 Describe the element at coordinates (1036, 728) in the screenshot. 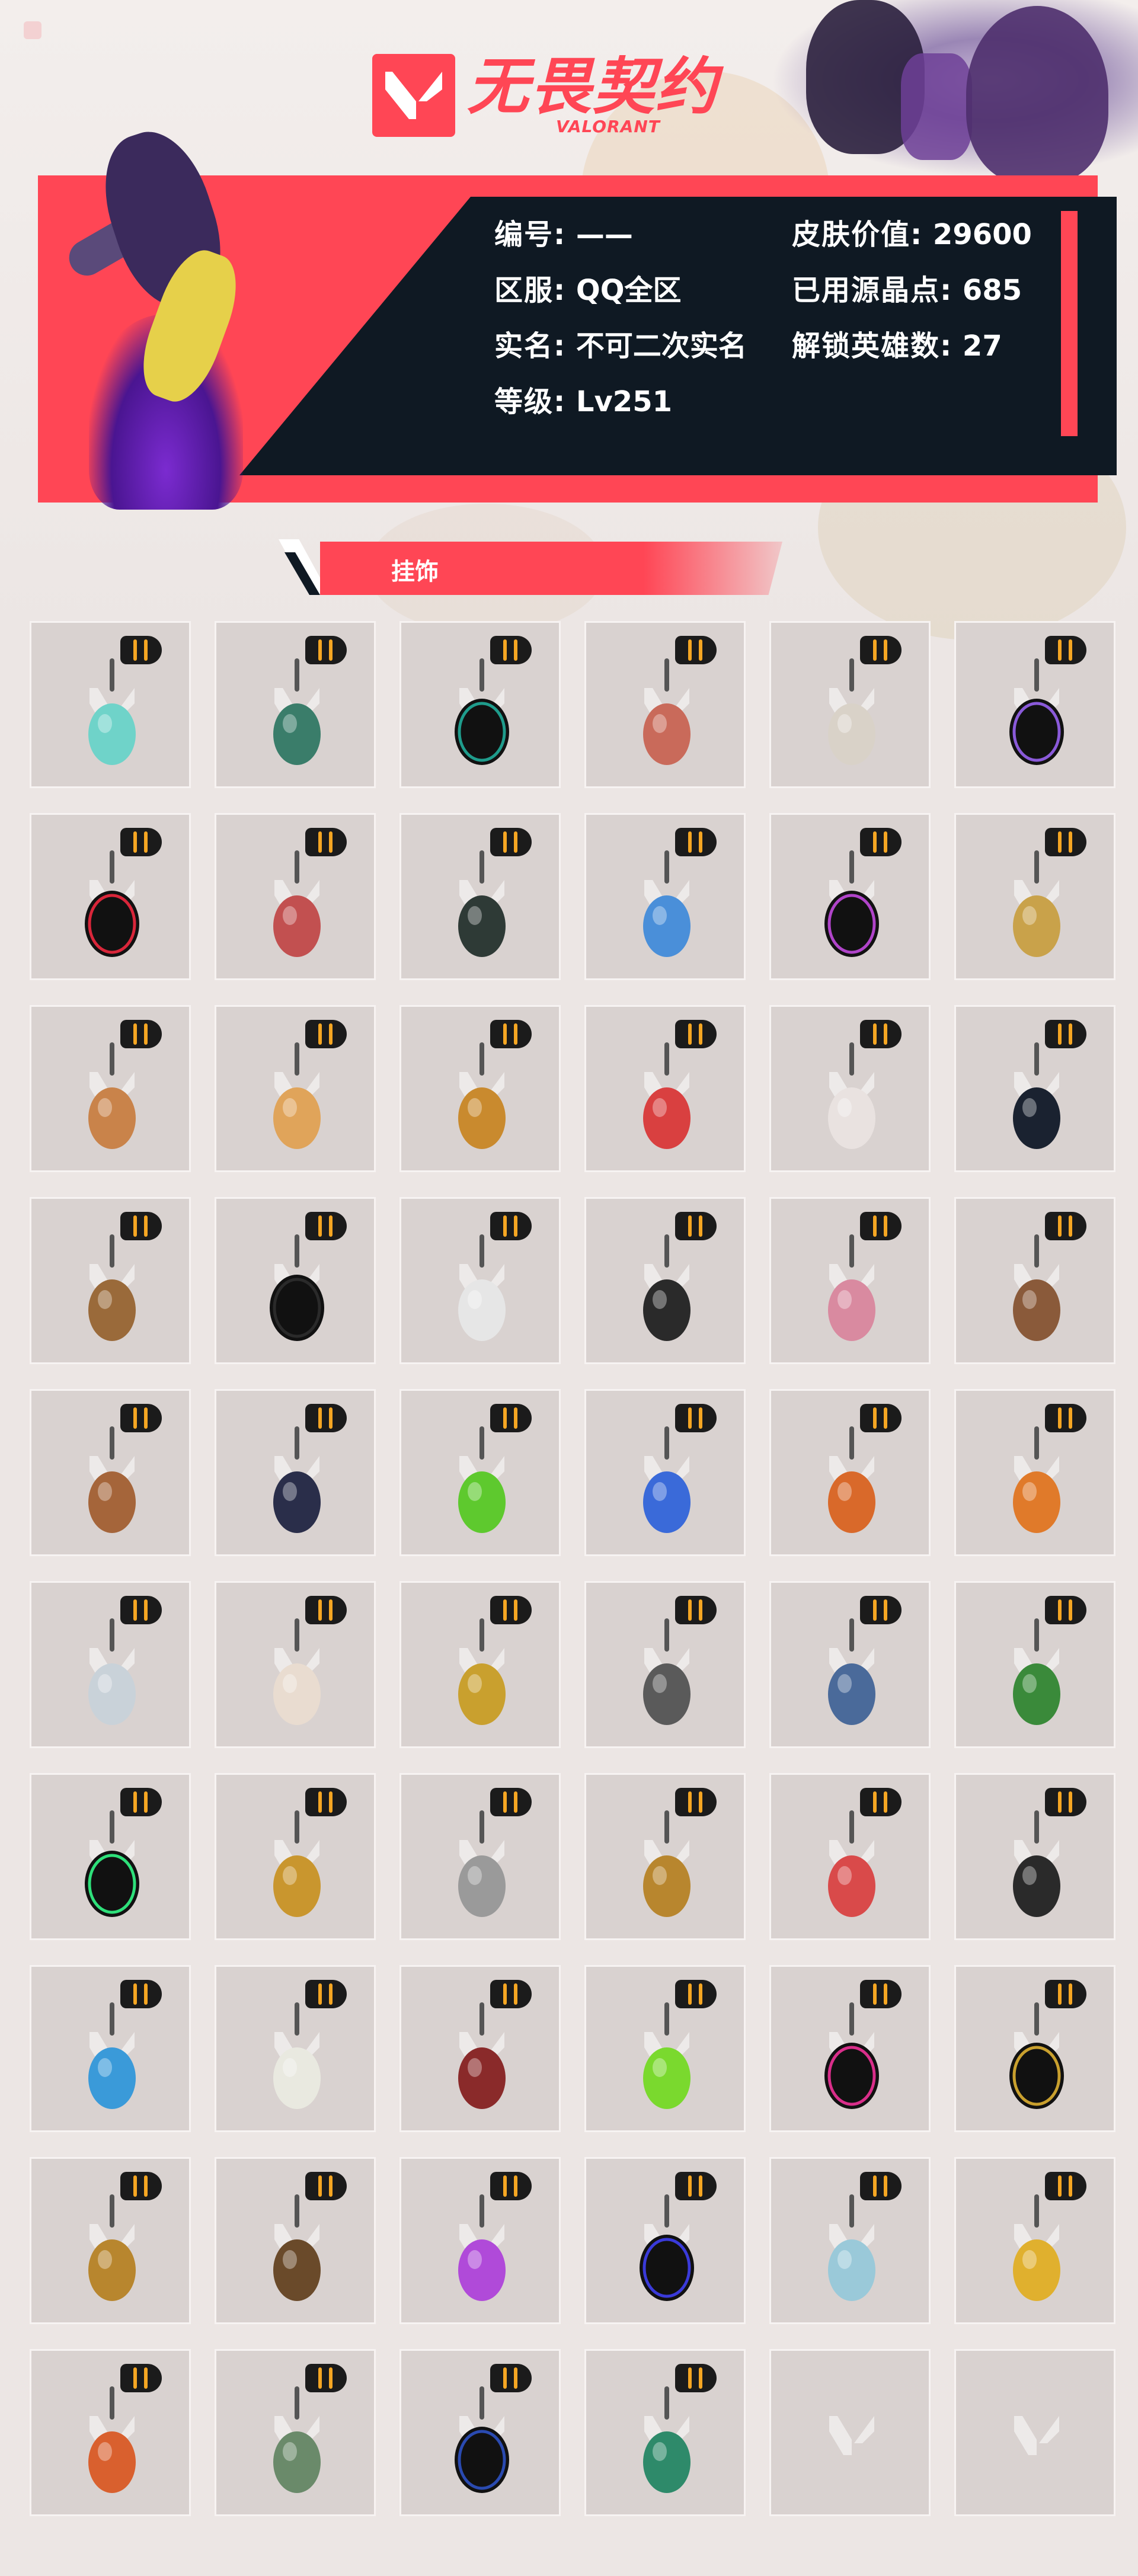

I see `v25-iv-medal-icon` at that location.